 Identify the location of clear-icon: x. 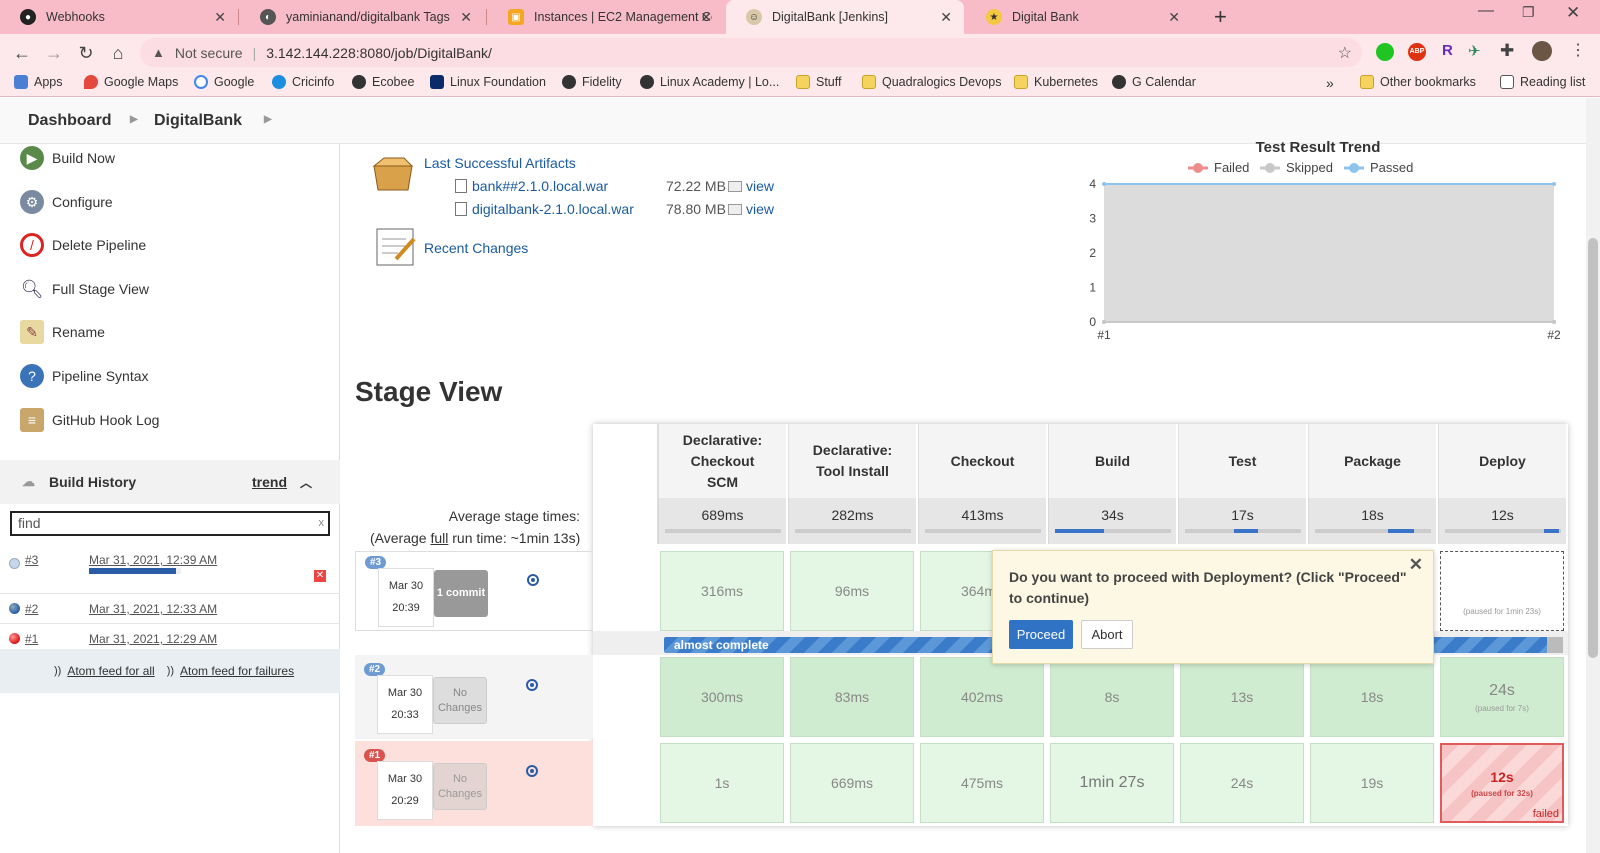
(322, 523).